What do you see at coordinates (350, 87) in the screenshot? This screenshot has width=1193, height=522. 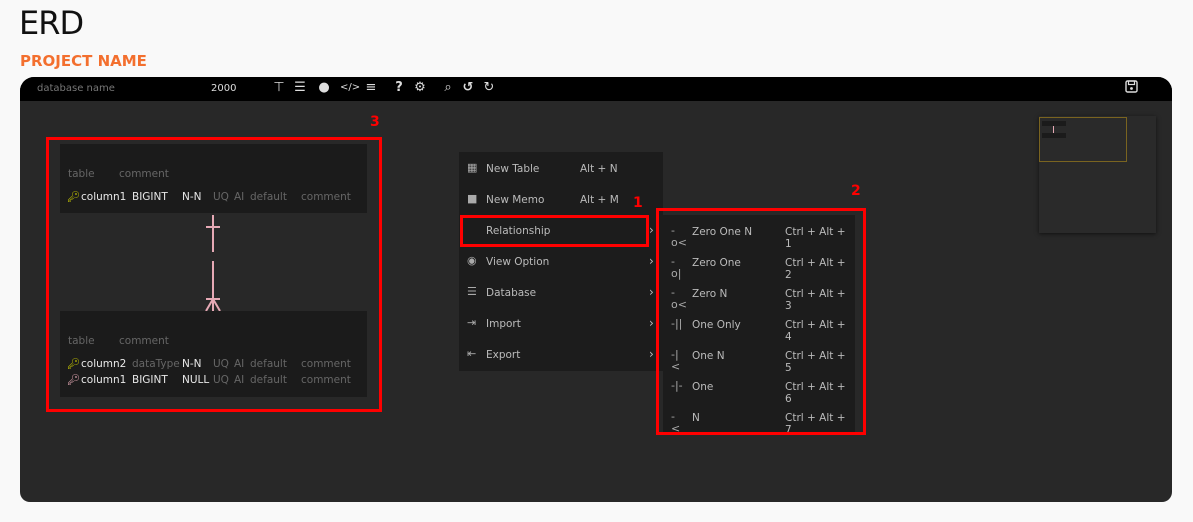 I see `code-icon: </>` at bounding box center [350, 87].